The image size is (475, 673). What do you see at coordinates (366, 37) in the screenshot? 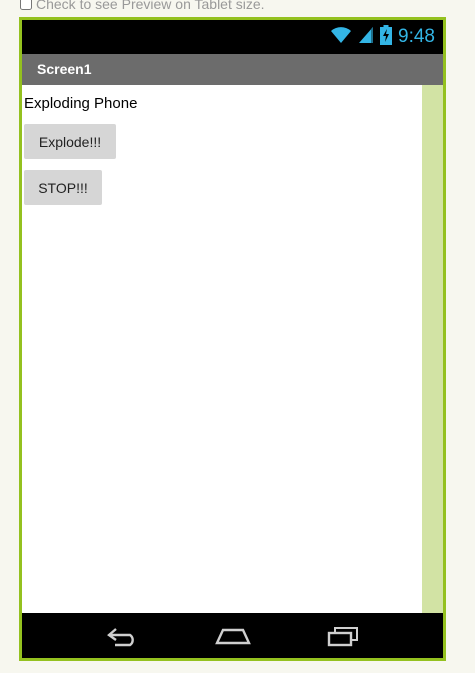
I see `signal-icon` at bounding box center [366, 37].